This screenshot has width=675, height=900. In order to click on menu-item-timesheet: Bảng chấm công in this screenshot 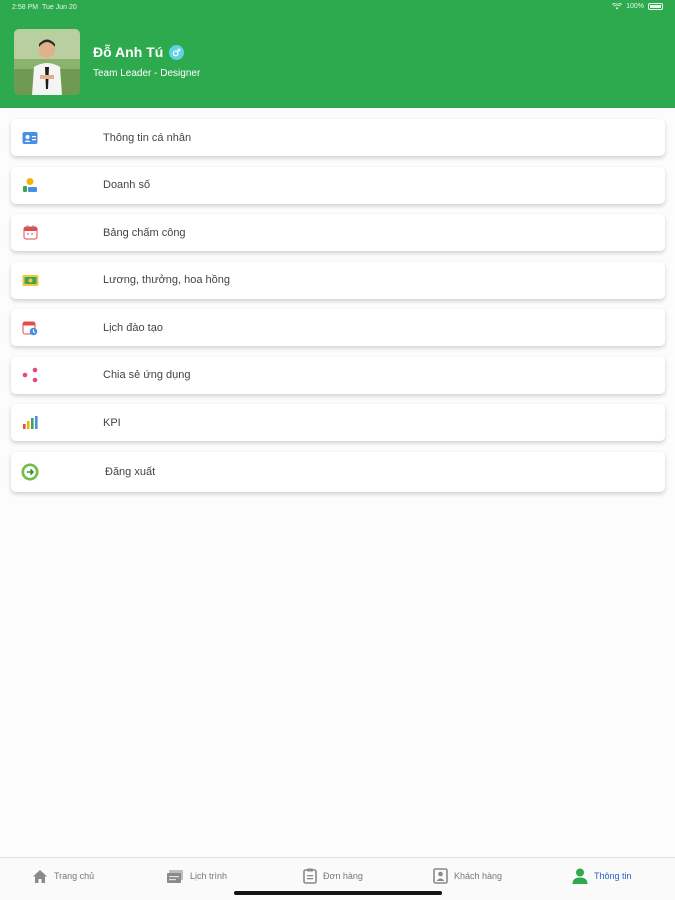, I will do `click(338, 232)`.